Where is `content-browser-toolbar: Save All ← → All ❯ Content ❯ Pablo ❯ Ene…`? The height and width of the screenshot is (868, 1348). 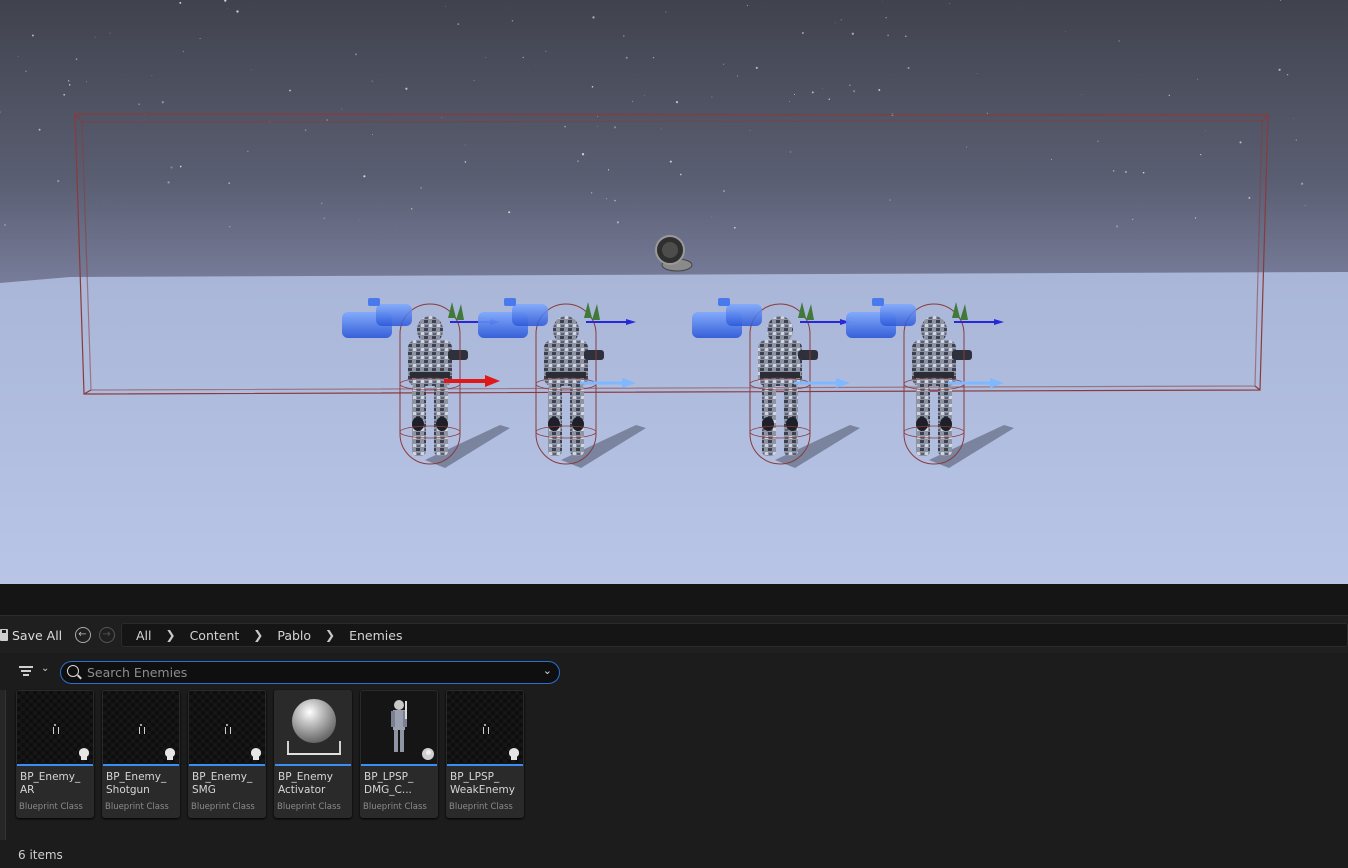 content-browser-toolbar: Save All ← → All ❯ Content ❯ Pablo ❯ Ene… is located at coordinates (674, 634).